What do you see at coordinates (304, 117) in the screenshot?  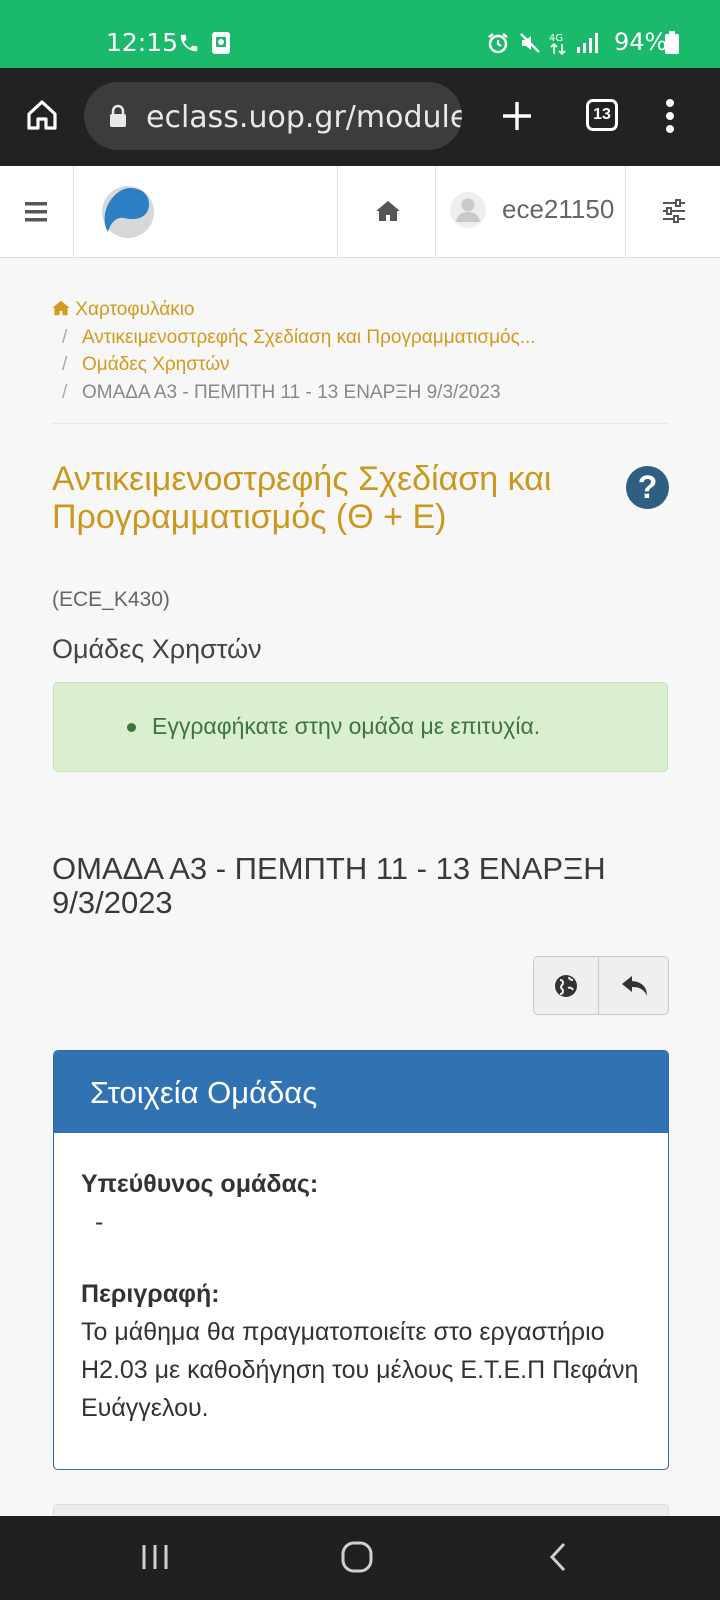 I see `url-text: eclass.uop.gr/module` at bounding box center [304, 117].